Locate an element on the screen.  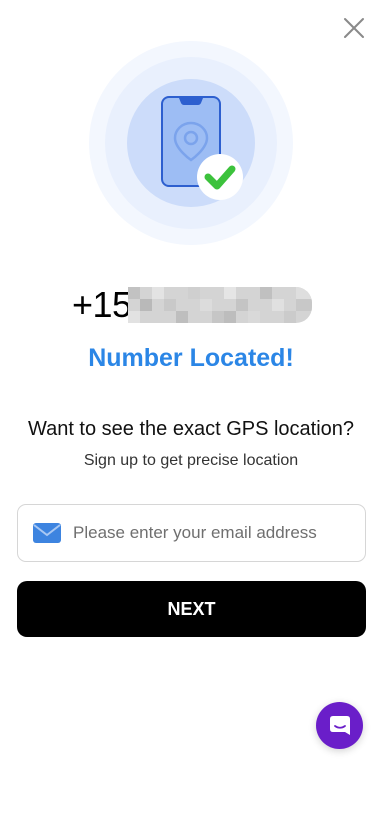
phone-location-check-icon is located at coordinates (191, 143).